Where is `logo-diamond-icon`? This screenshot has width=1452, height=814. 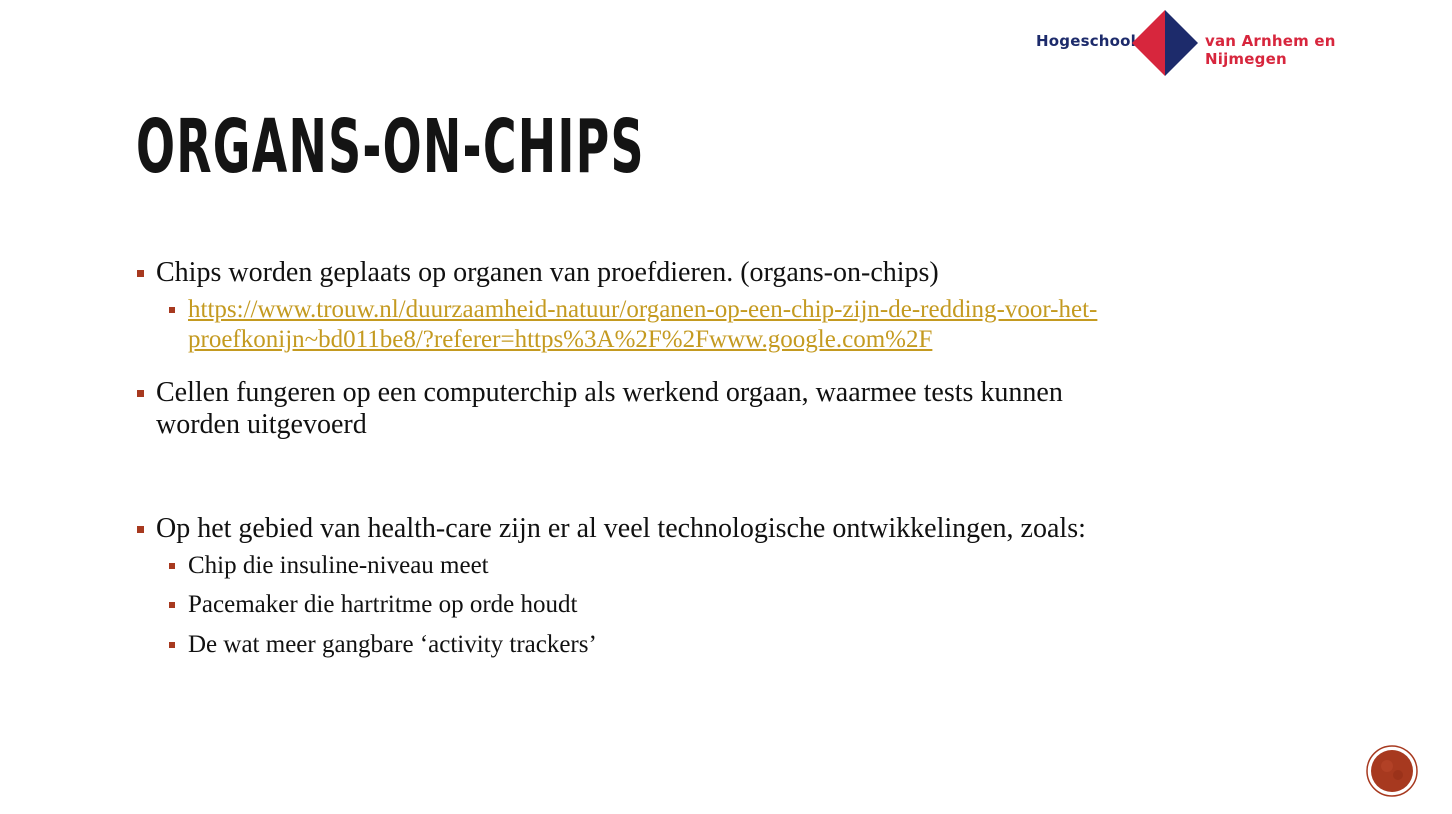 logo-diamond-icon is located at coordinates (1165, 43).